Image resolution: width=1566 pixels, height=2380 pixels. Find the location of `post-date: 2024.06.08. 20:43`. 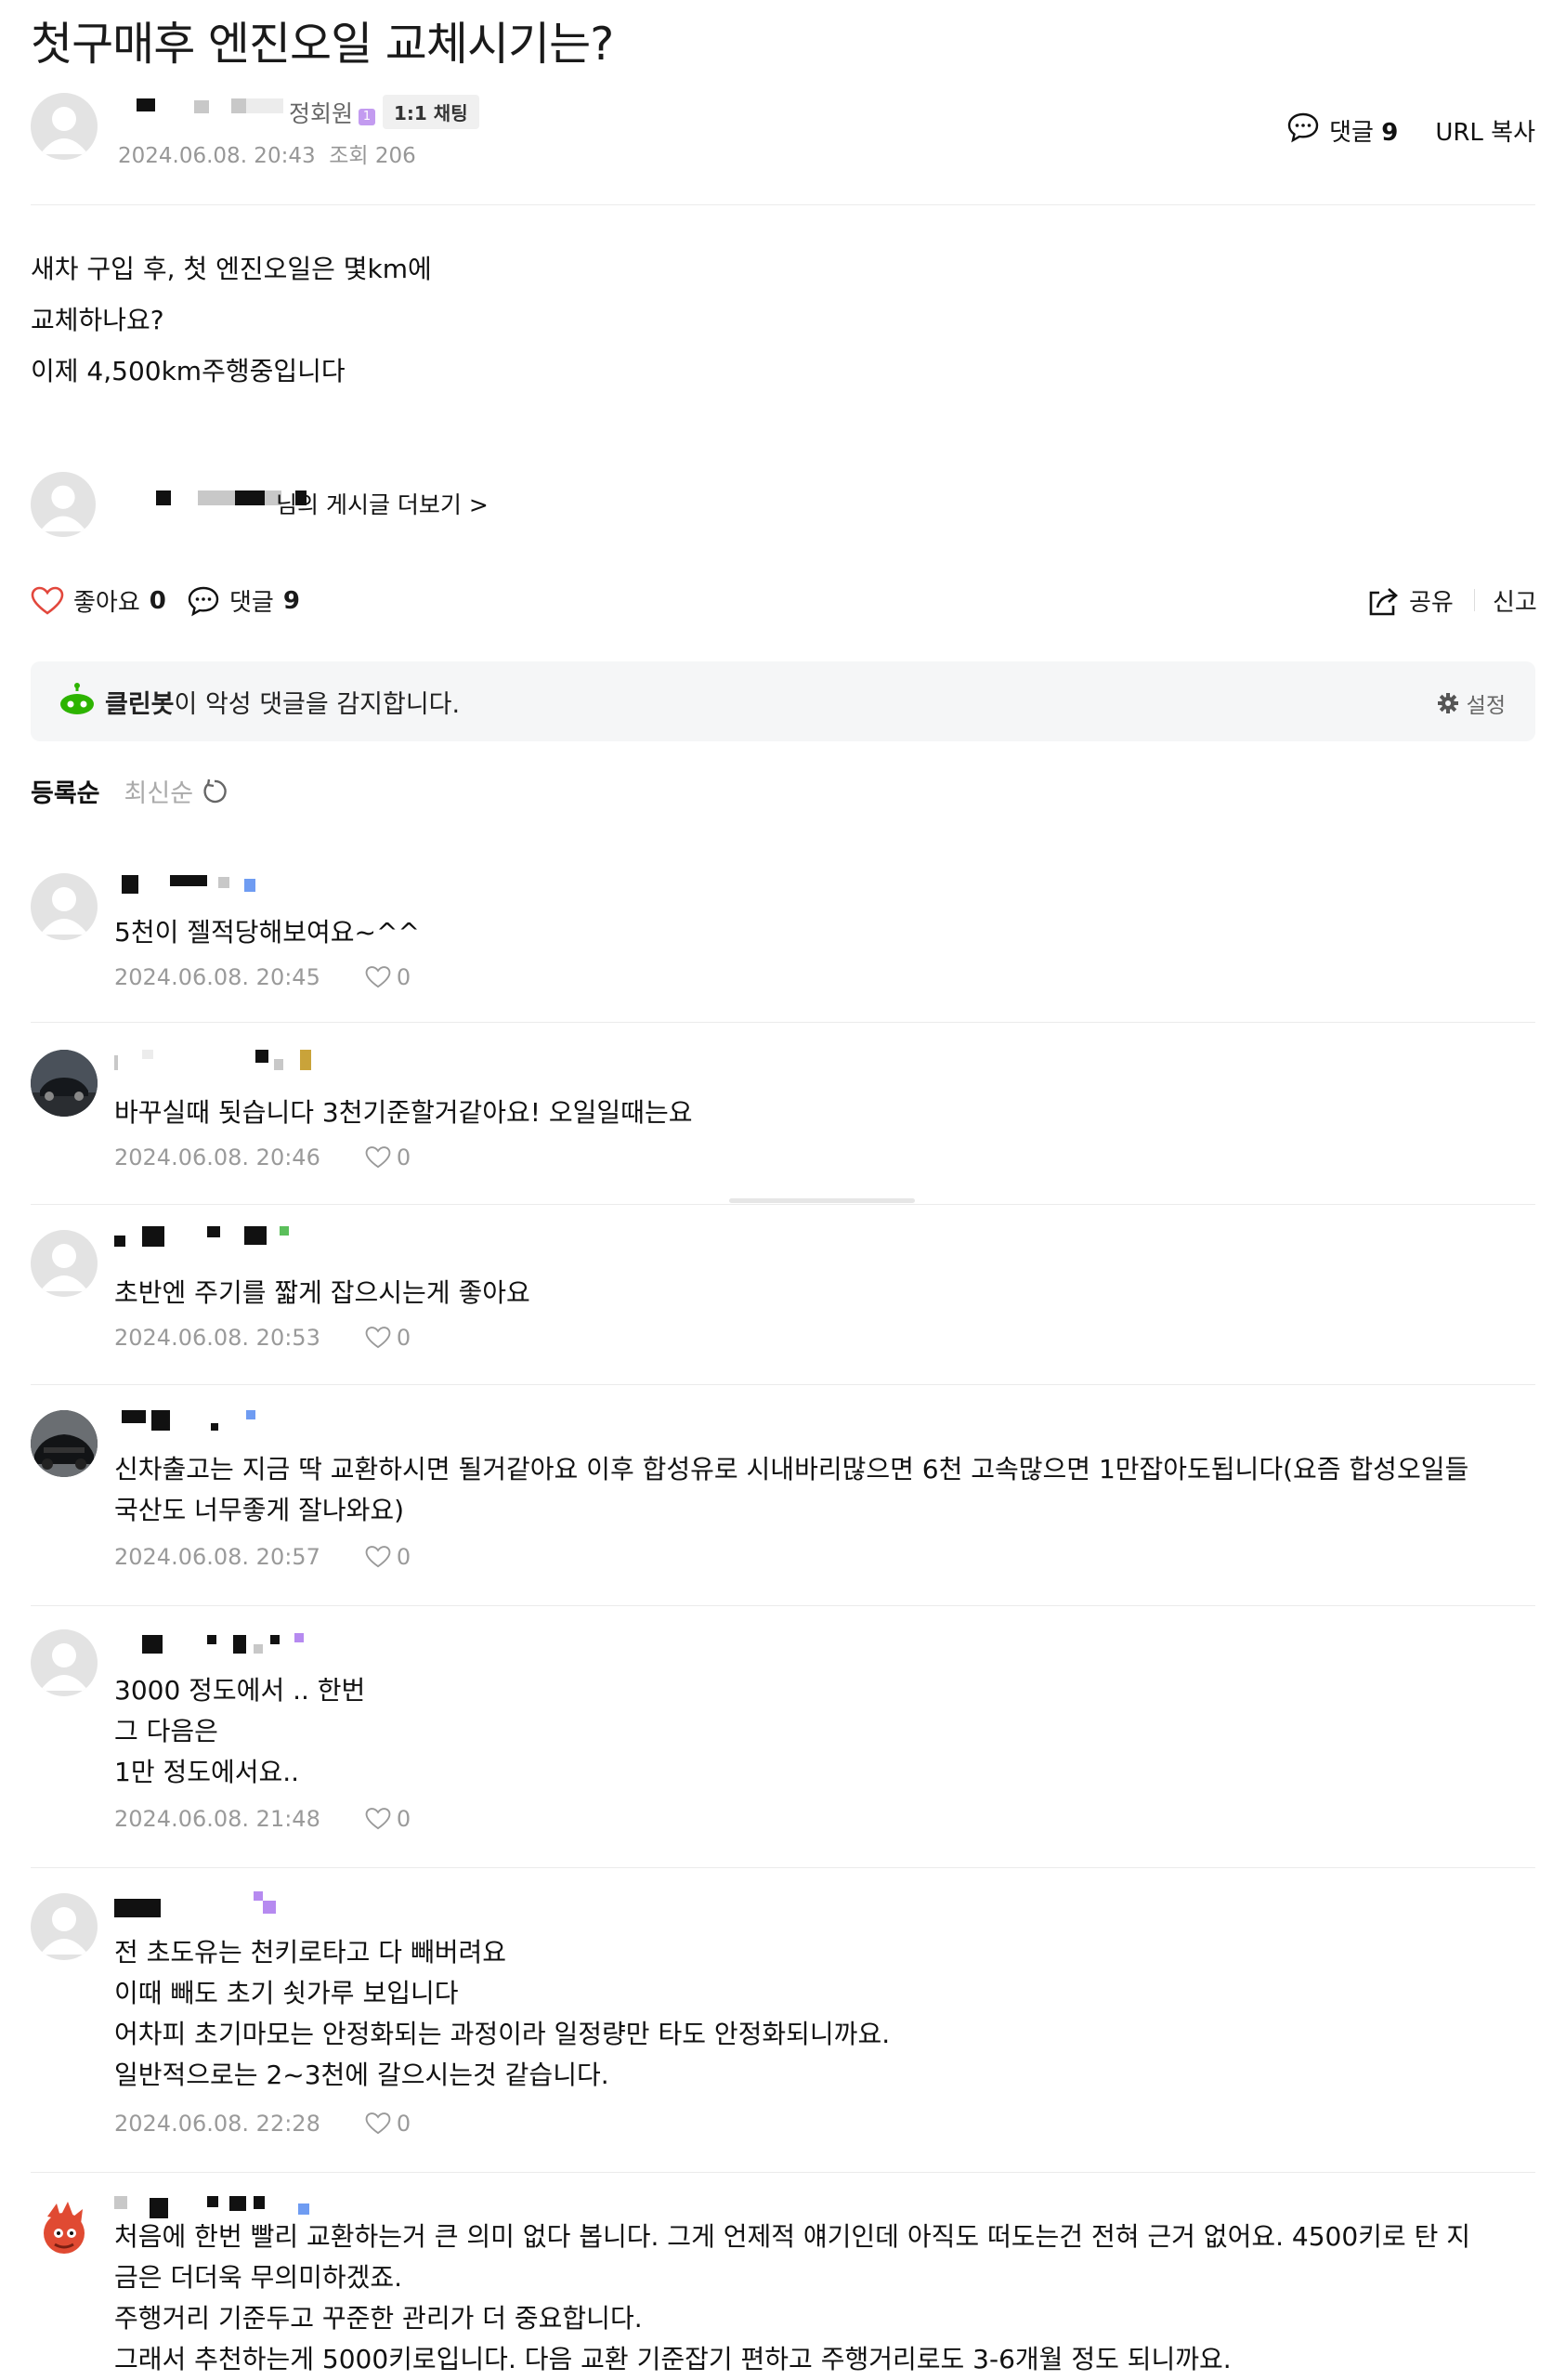

post-date: 2024.06.08. 20:43 is located at coordinates (217, 156).